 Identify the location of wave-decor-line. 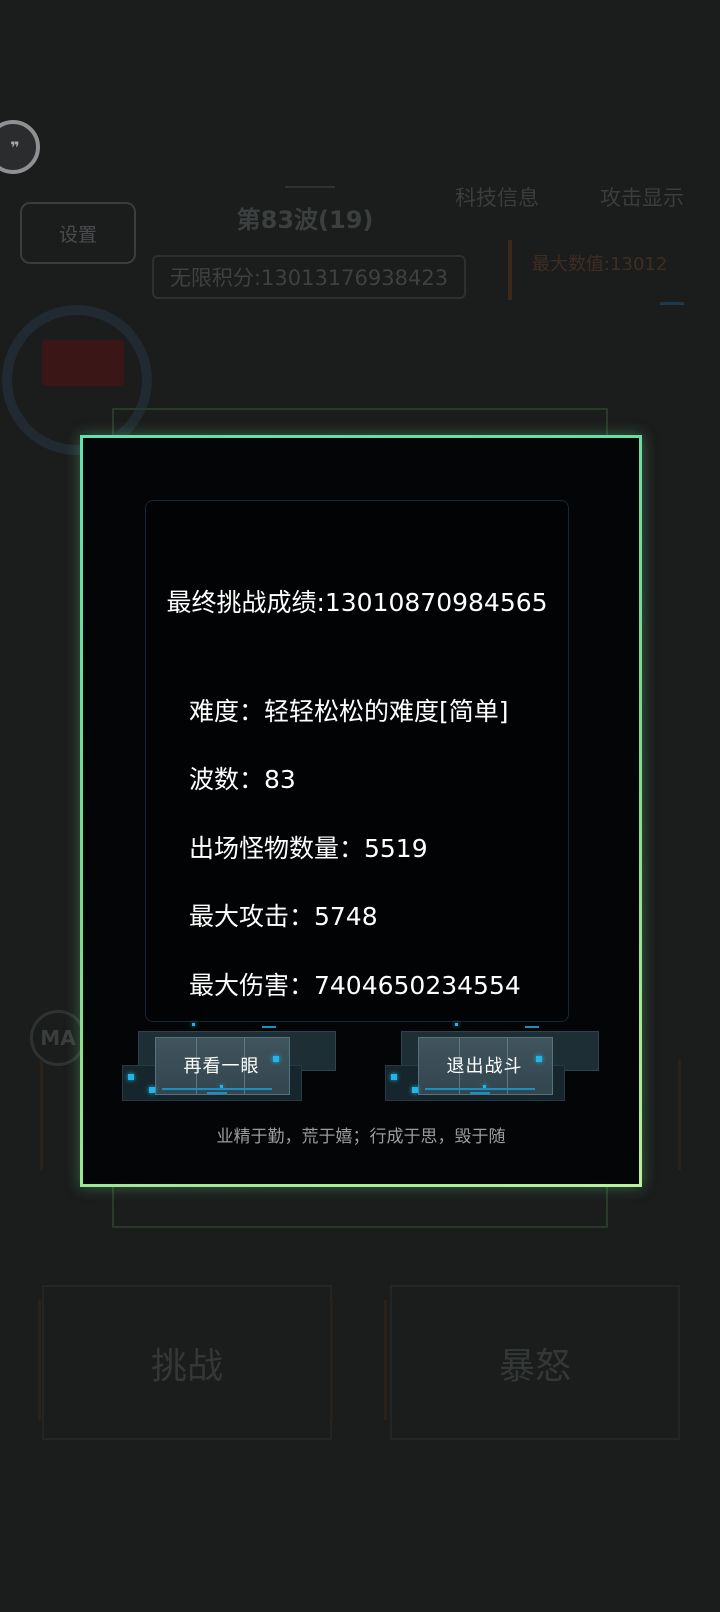
(310, 187).